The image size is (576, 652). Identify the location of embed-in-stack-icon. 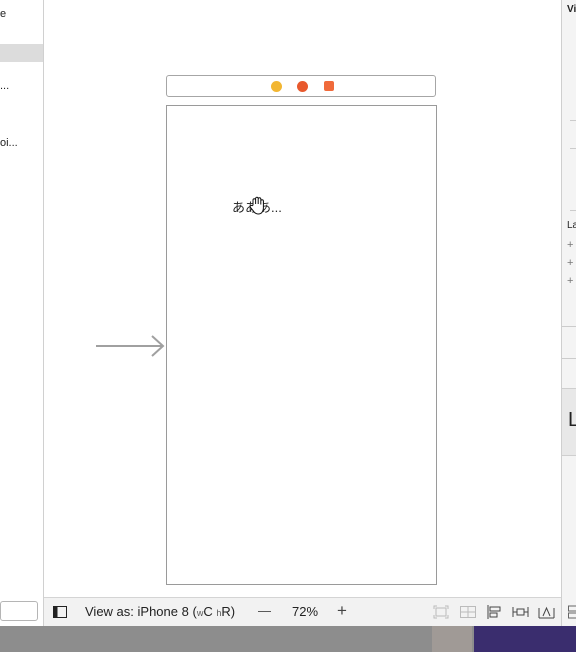
(468, 612).